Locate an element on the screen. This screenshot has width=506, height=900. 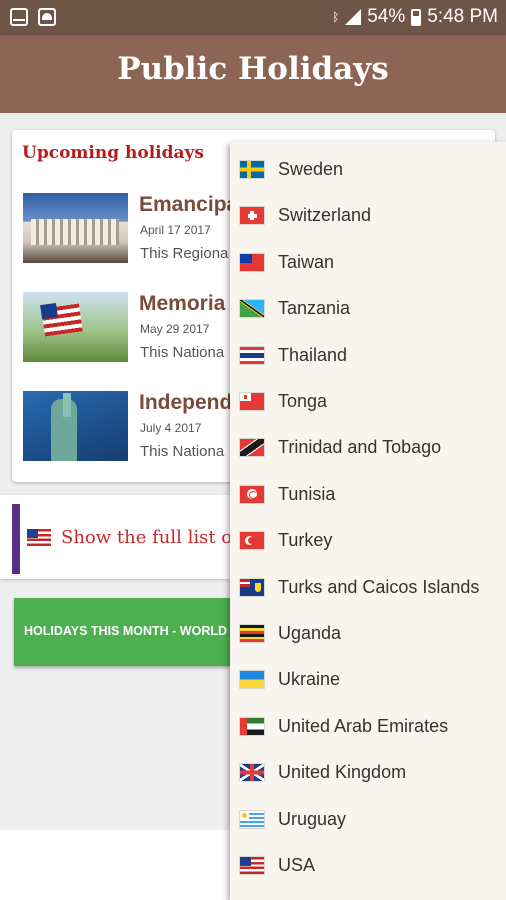
upcoming-holidays-title: Upcoming holidays is located at coordinates (113, 153).